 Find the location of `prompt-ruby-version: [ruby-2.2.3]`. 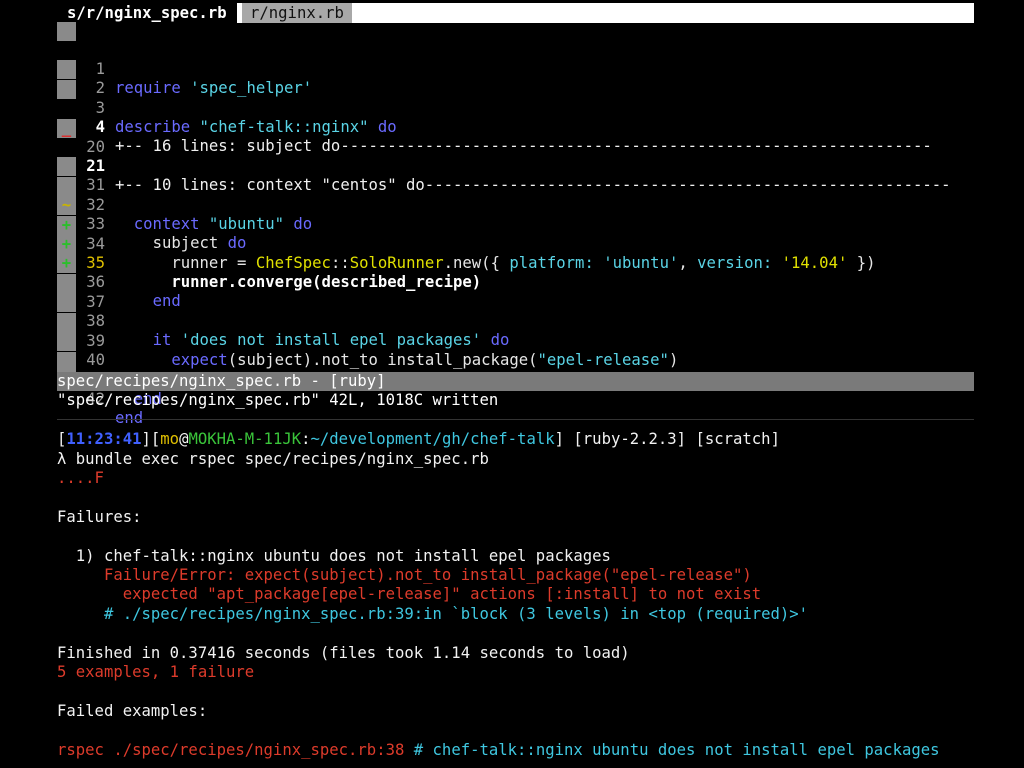

prompt-ruby-version: [ruby-2.2.3] is located at coordinates (630, 439).